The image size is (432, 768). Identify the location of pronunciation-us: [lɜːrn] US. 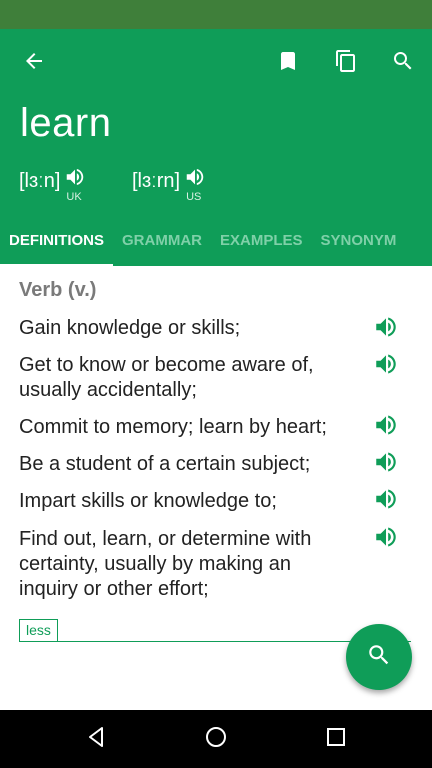
(169, 185).